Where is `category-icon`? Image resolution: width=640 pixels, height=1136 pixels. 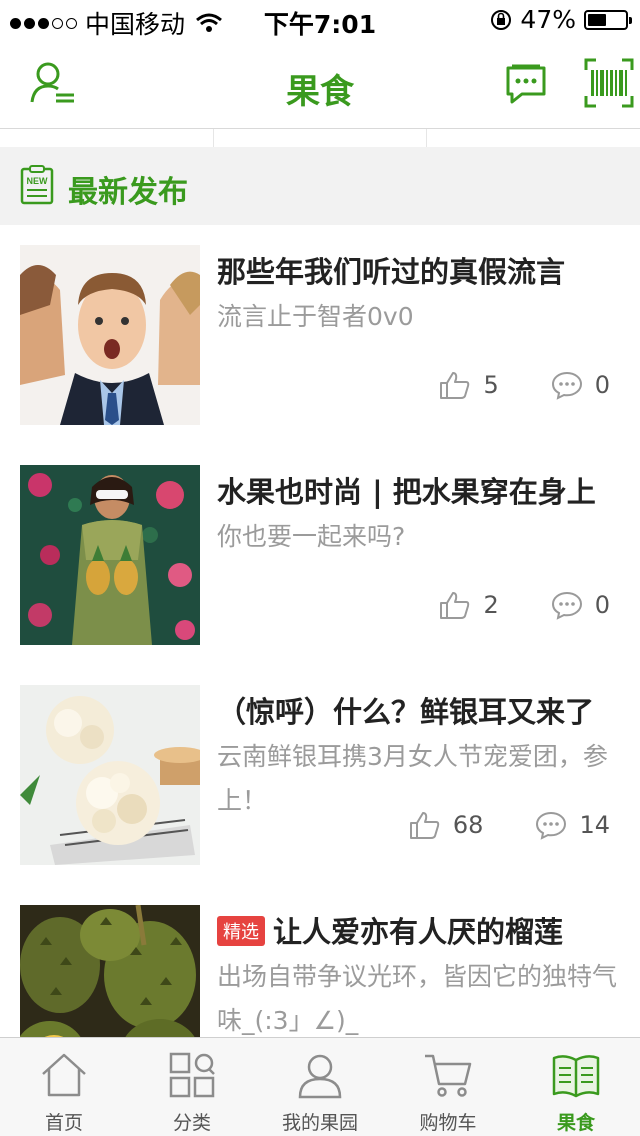 category-icon is located at coordinates (192, 1075).